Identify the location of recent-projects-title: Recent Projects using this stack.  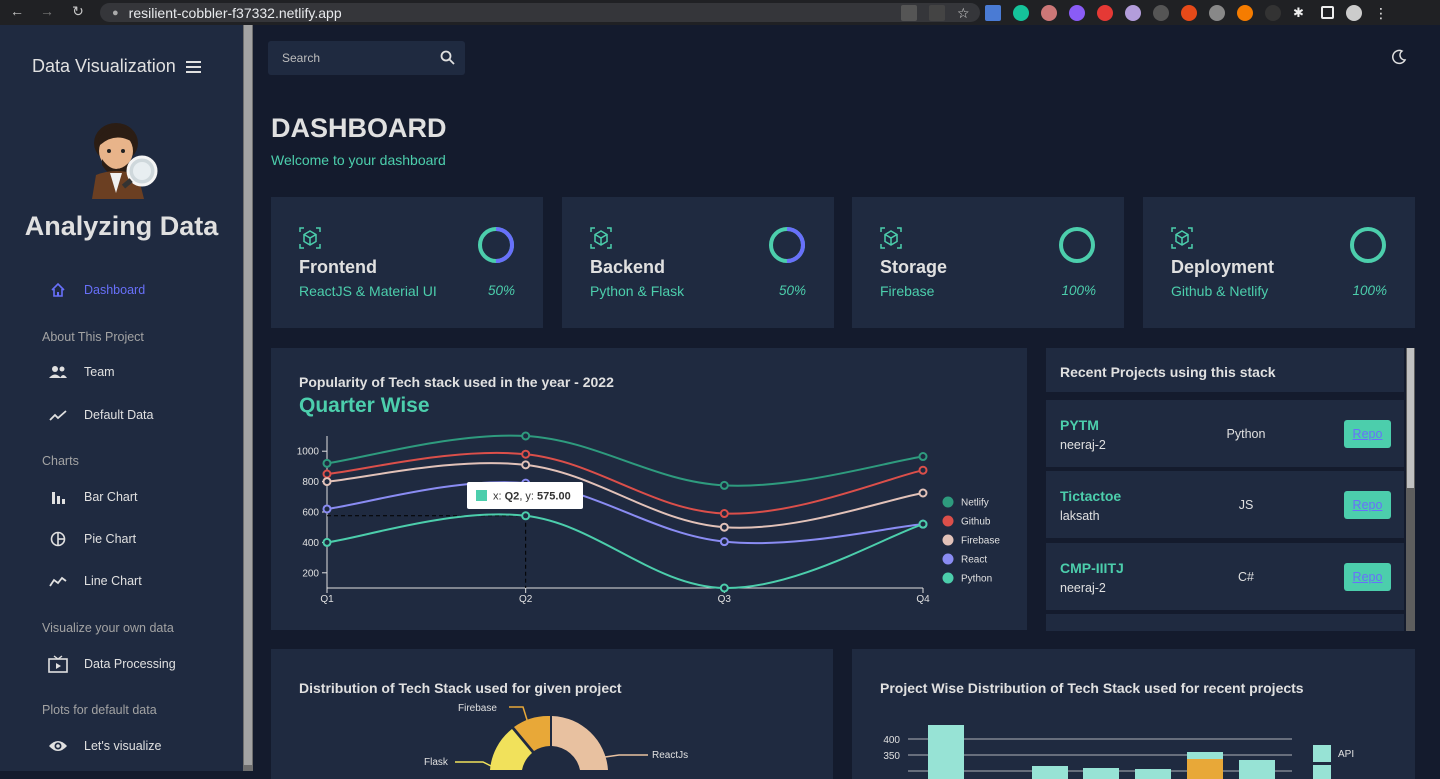
(1168, 372).